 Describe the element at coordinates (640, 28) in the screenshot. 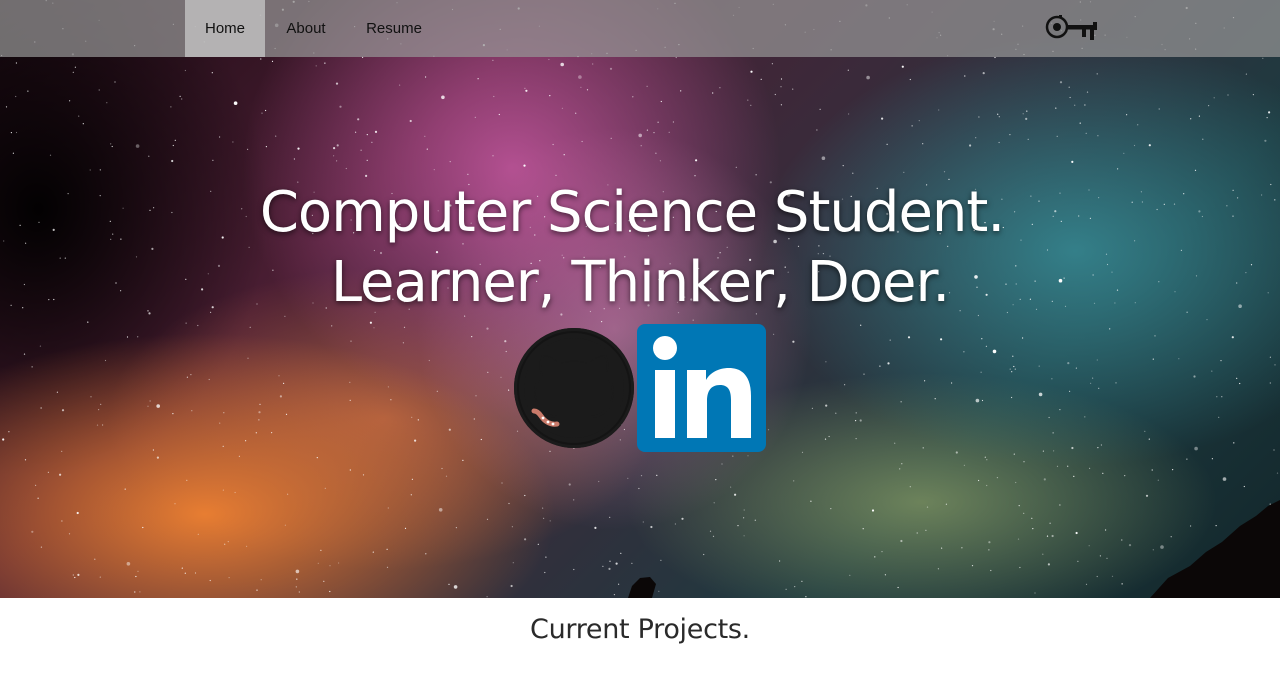

I see `top-navbar: Home About Resume` at that location.